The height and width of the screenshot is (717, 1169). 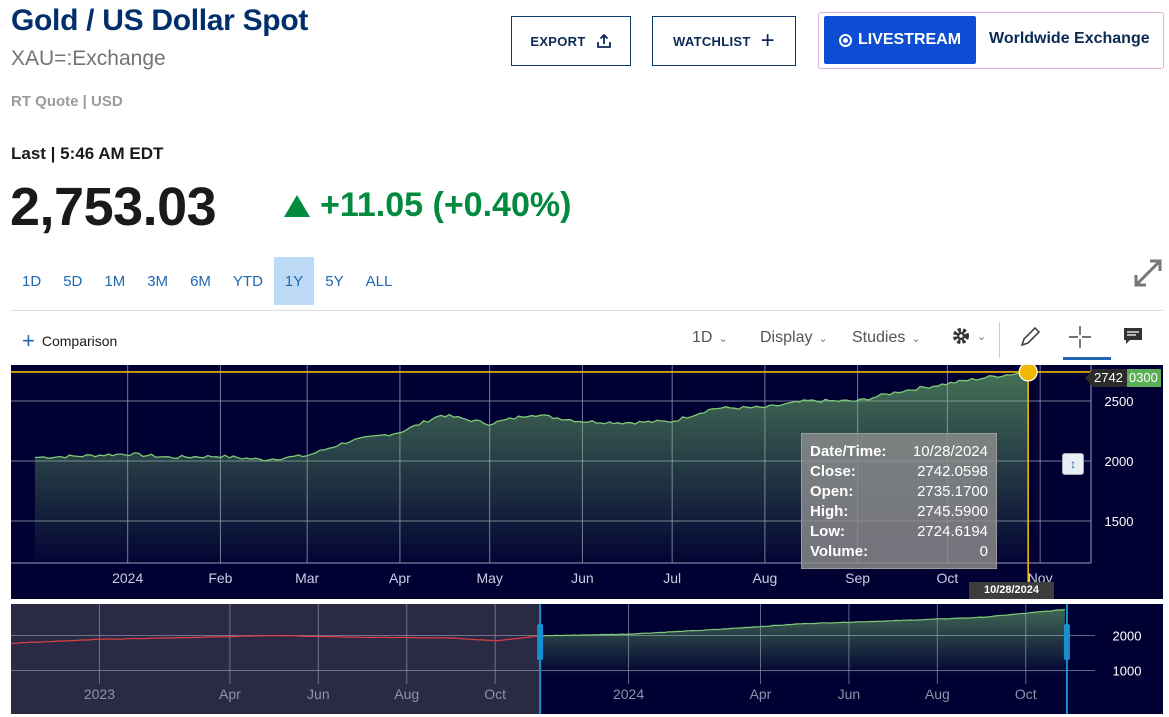 I want to click on range-tab-5y: 5Y, so click(x=334, y=281).